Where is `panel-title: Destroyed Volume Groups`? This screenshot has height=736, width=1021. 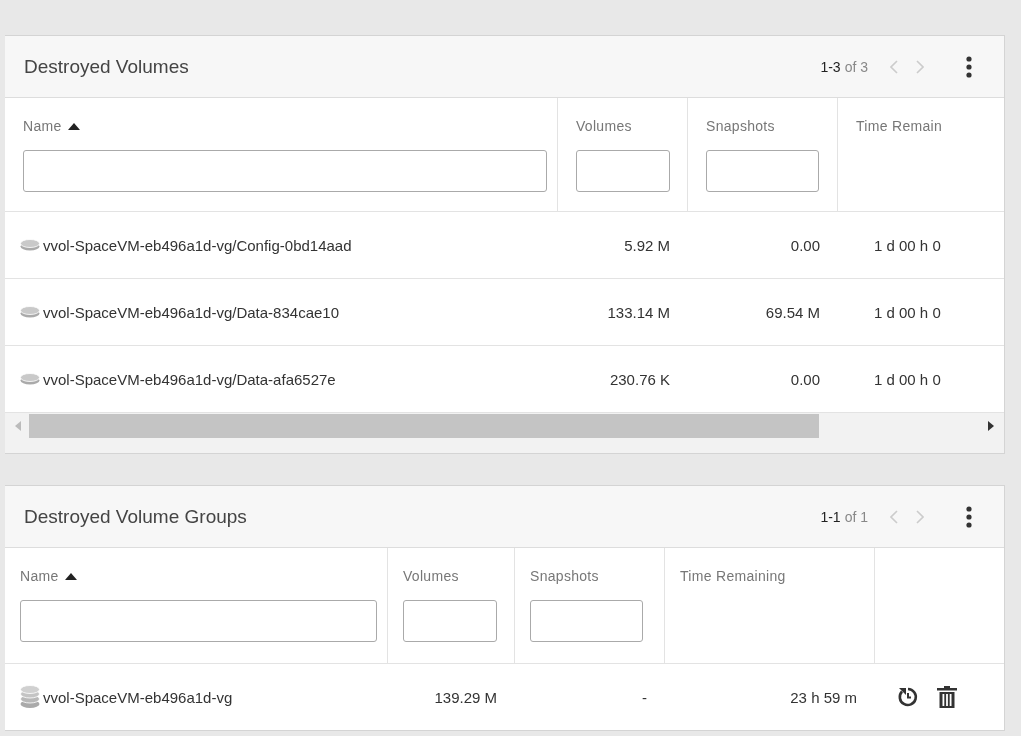
panel-title: Destroyed Volume Groups is located at coordinates (136, 516).